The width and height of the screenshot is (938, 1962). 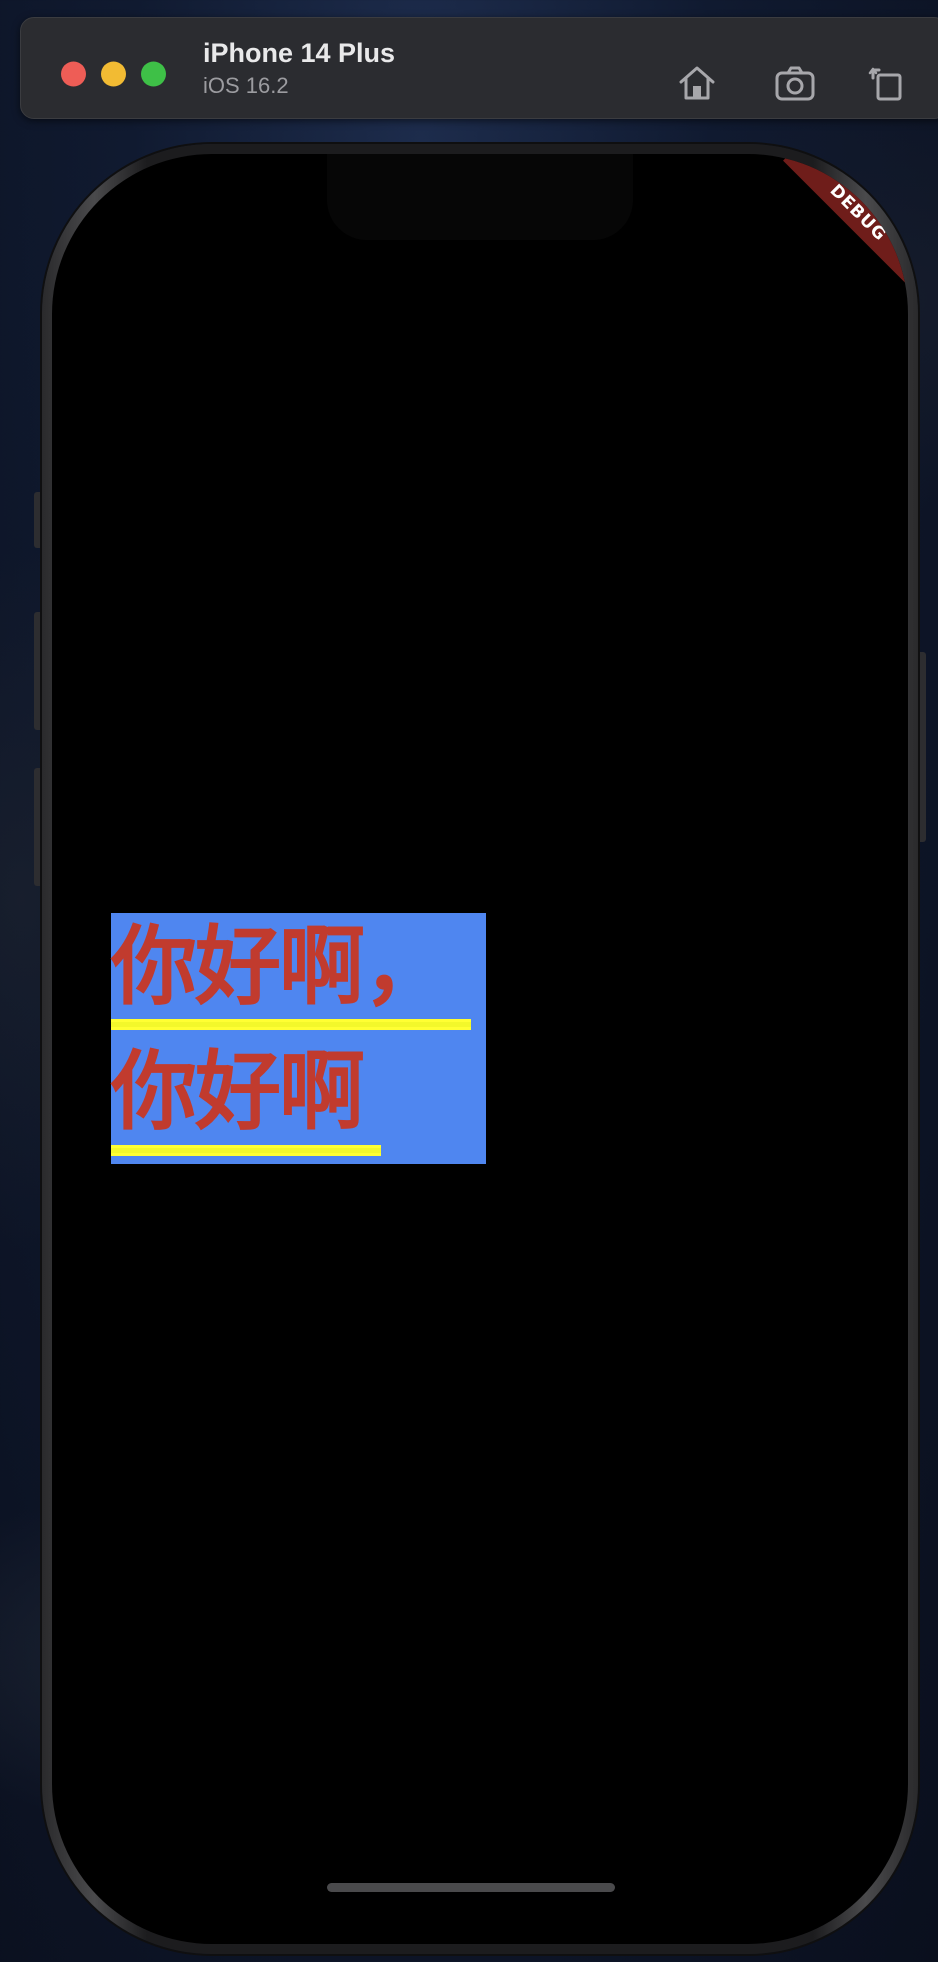 What do you see at coordinates (480, 197) in the screenshot?
I see `dynamic-notch` at bounding box center [480, 197].